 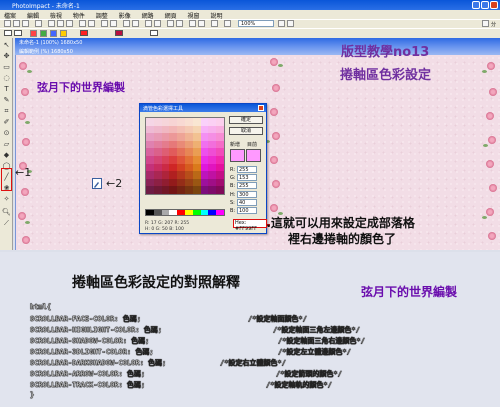 I want to click on actual-size-icon, so click(x=290, y=23).